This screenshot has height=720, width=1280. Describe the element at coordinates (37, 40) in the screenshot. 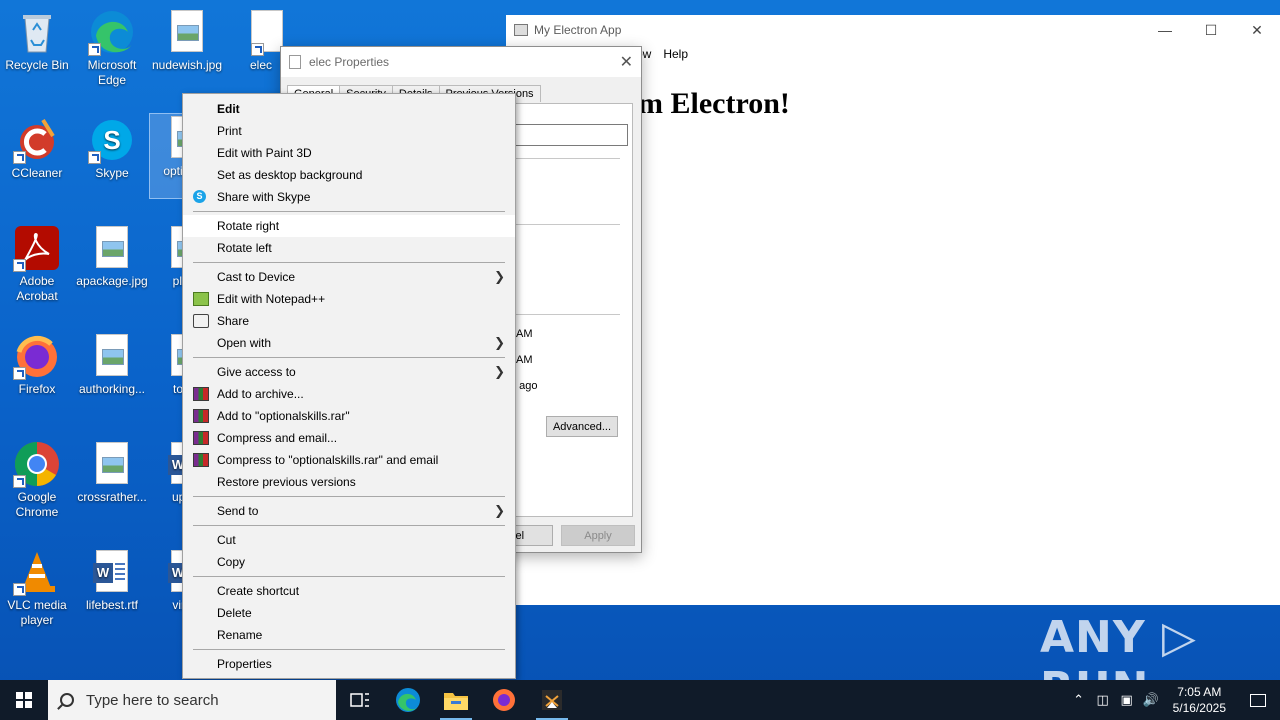

I see `desktop-icon-recycle-bin: Recycle Bin` at that location.